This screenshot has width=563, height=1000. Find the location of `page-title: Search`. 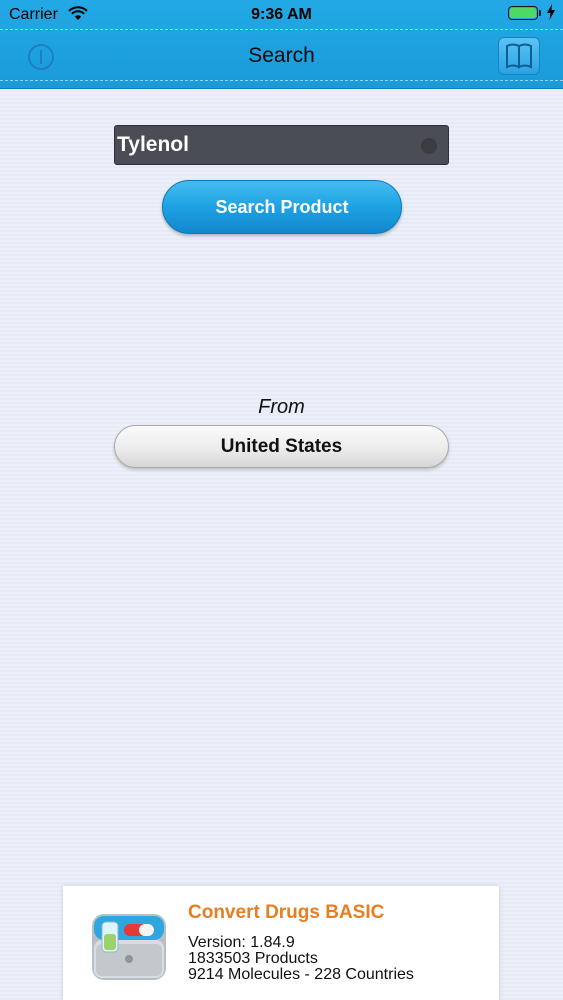

page-title: Search is located at coordinates (281, 55).